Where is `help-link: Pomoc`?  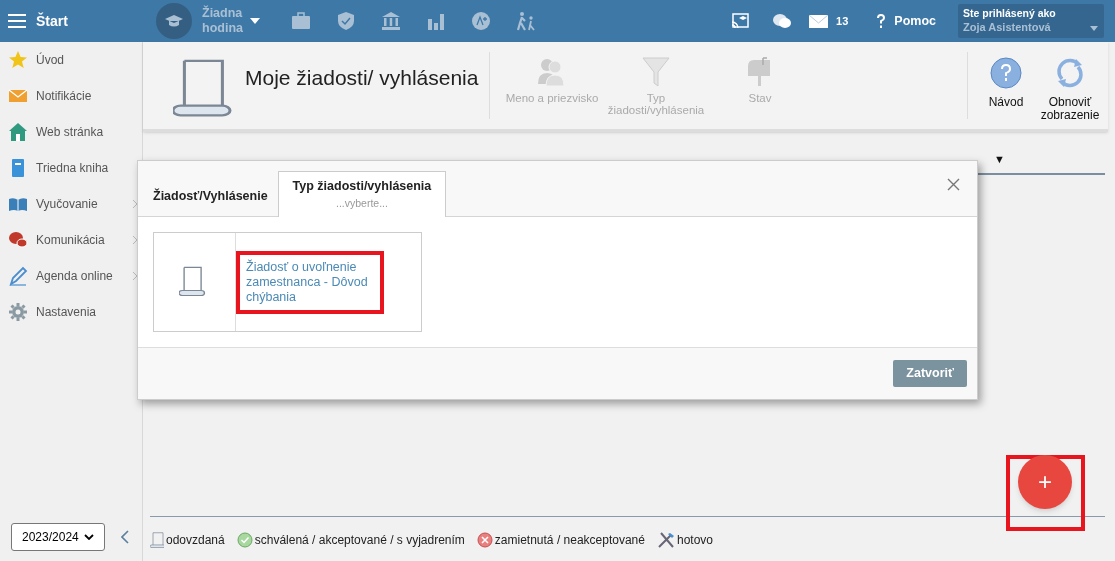
help-link: Pomoc is located at coordinates (906, 21).